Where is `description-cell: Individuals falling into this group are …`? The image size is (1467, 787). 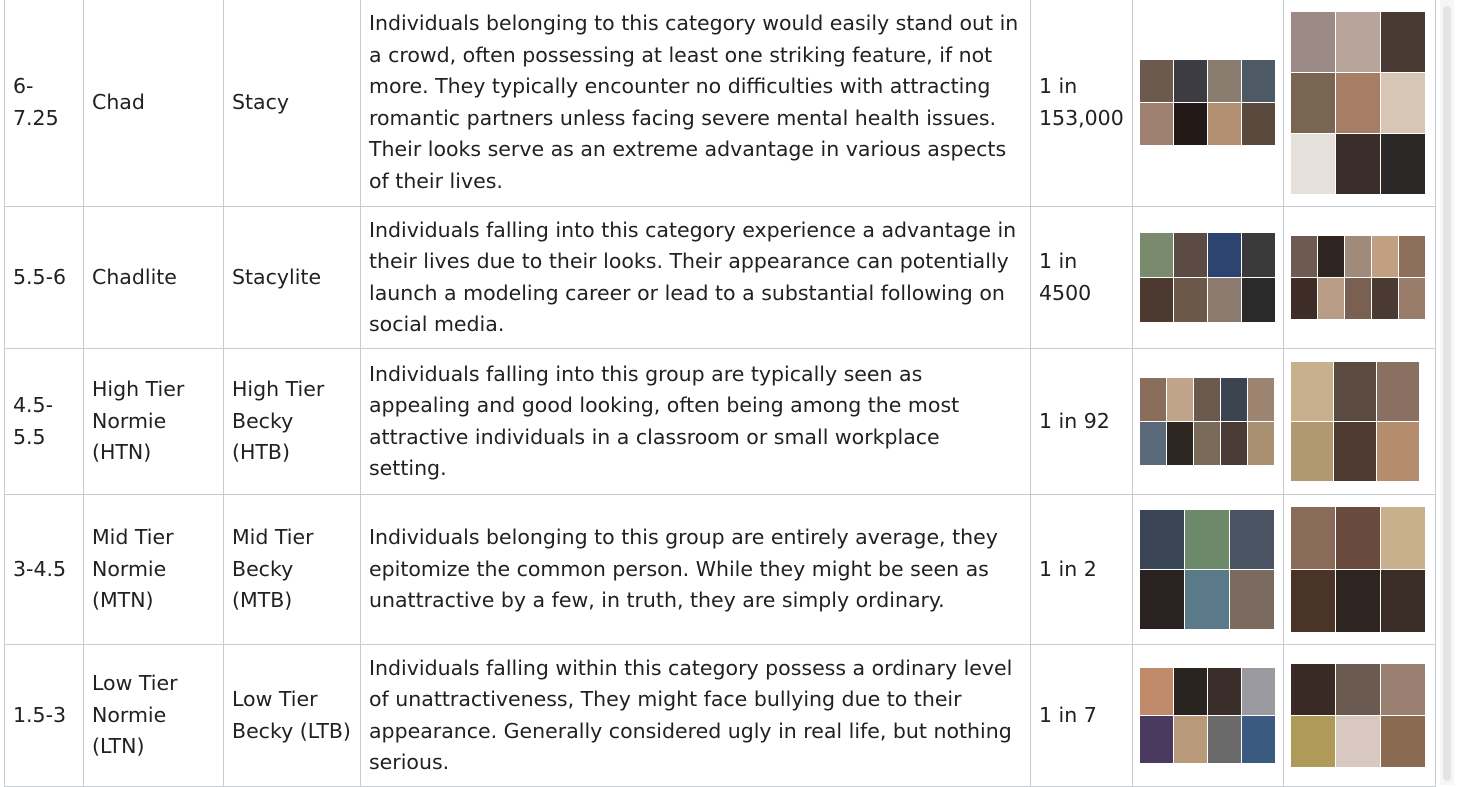
description-cell: Individuals falling into this group are … is located at coordinates (695, 421).